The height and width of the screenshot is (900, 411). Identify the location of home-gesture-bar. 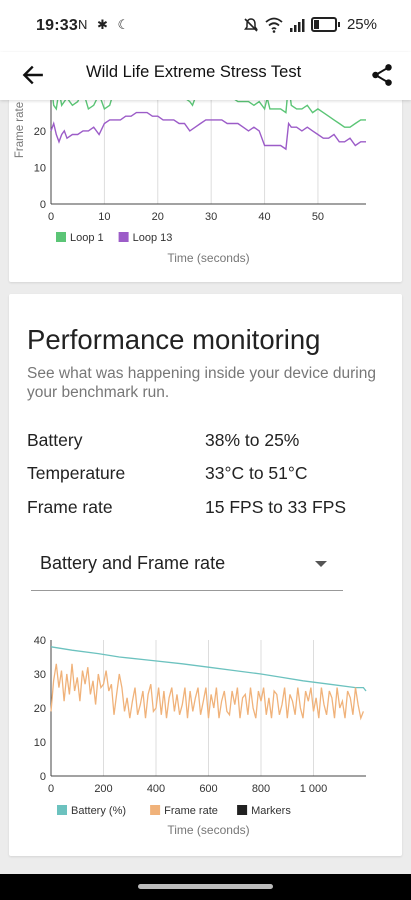
(205, 886).